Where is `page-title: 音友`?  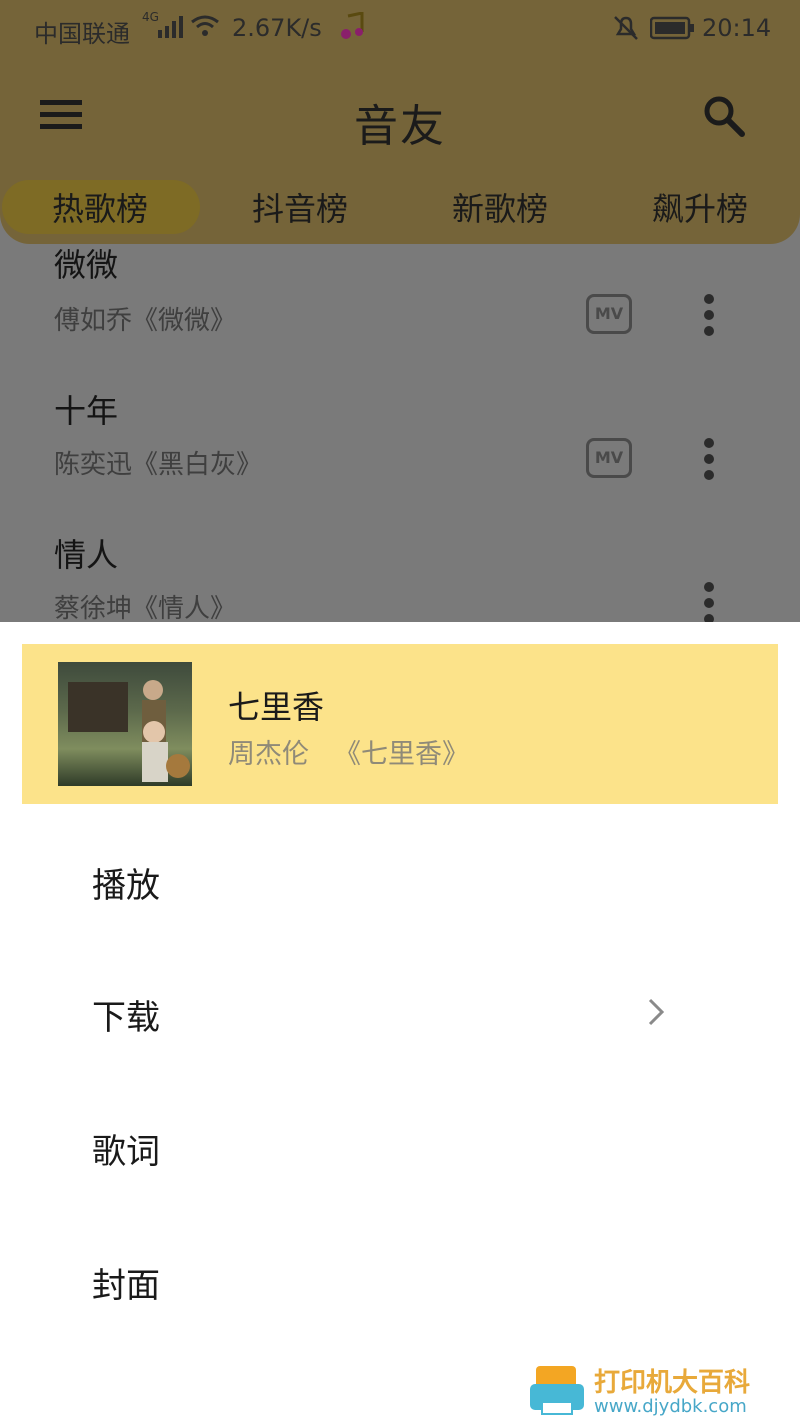
page-title: 音友 is located at coordinates (400, 126).